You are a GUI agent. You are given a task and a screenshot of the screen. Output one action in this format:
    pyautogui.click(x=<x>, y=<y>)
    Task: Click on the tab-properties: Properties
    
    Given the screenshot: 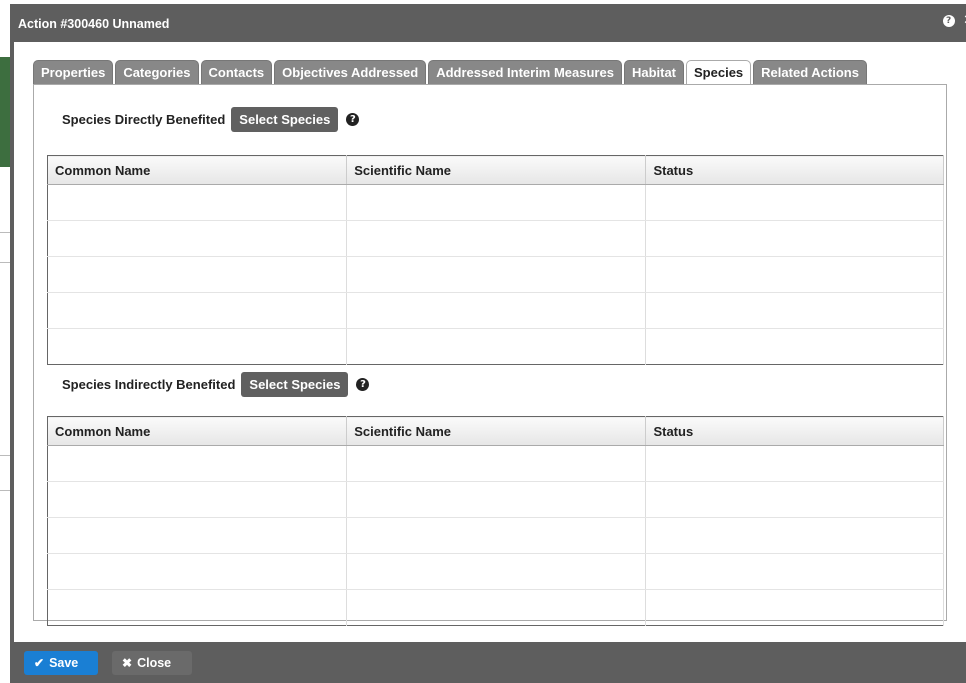 What is the action you would take?
    pyautogui.click(x=73, y=72)
    